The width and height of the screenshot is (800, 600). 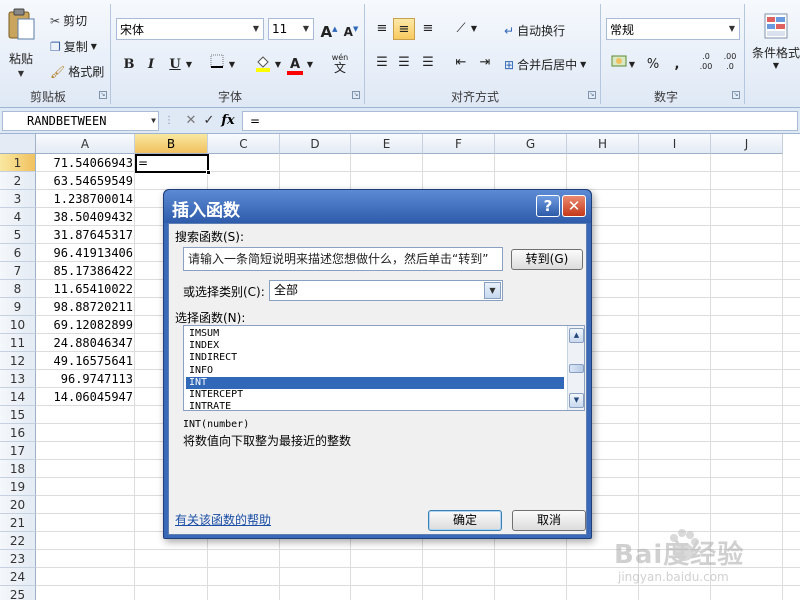 What do you see at coordinates (217, 65) in the screenshot?
I see `border-button` at bounding box center [217, 65].